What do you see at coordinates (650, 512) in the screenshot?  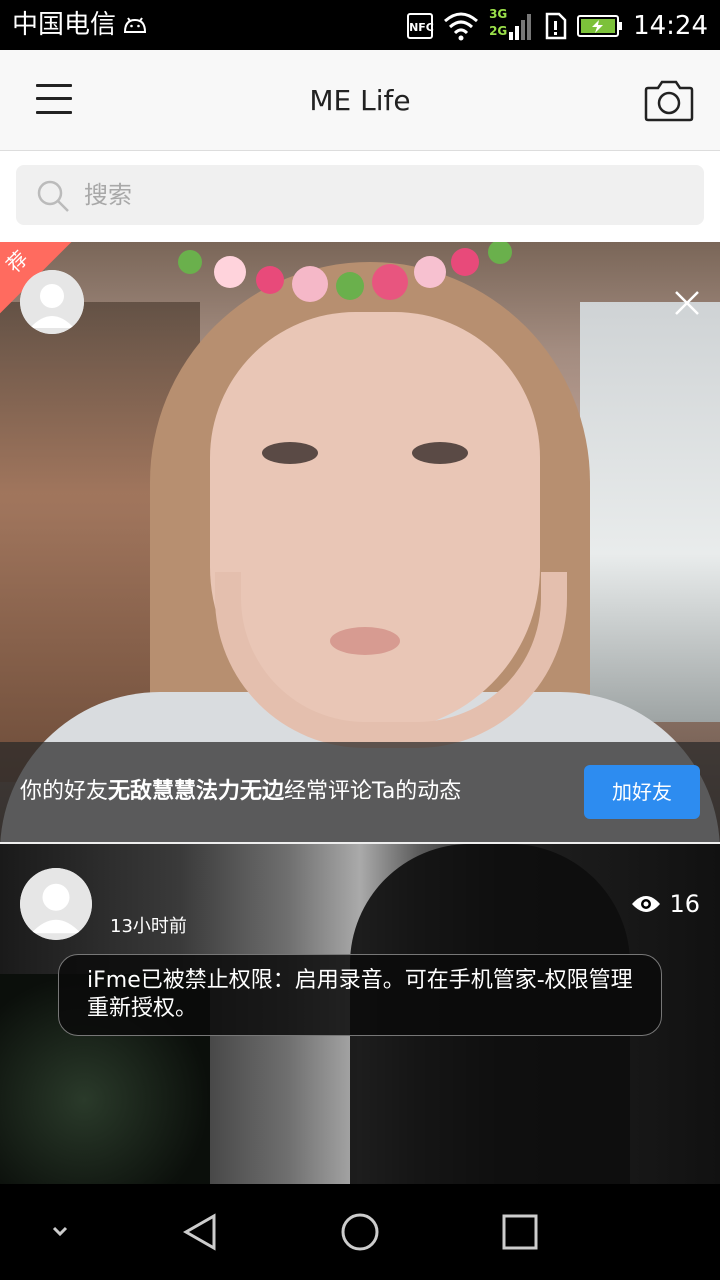 I see `background-window` at bounding box center [650, 512].